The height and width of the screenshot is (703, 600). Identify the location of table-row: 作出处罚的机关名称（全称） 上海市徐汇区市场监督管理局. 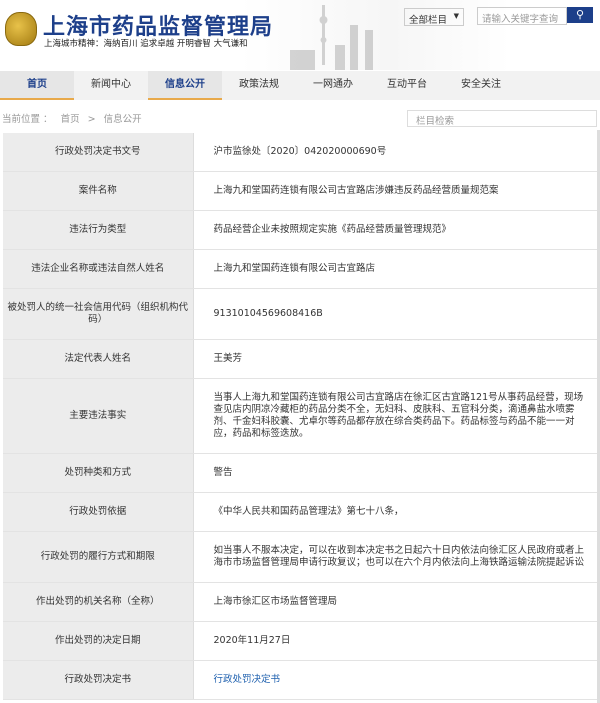
(300, 602).